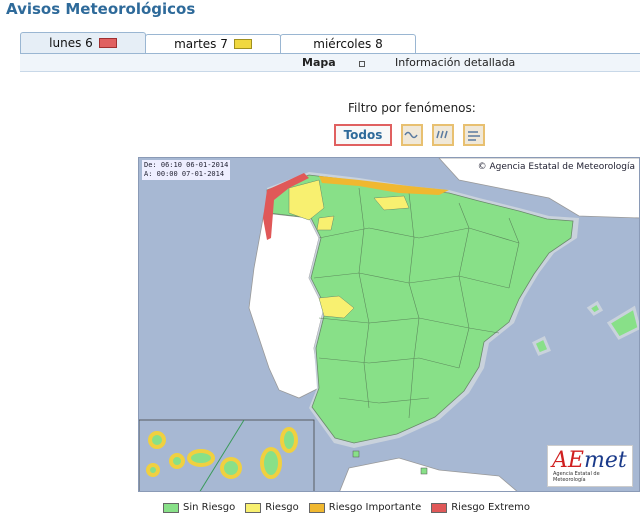  Describe the element at coordinates (71, 43) in the screenshot. I see `tab-label: lunes 6` at that location.